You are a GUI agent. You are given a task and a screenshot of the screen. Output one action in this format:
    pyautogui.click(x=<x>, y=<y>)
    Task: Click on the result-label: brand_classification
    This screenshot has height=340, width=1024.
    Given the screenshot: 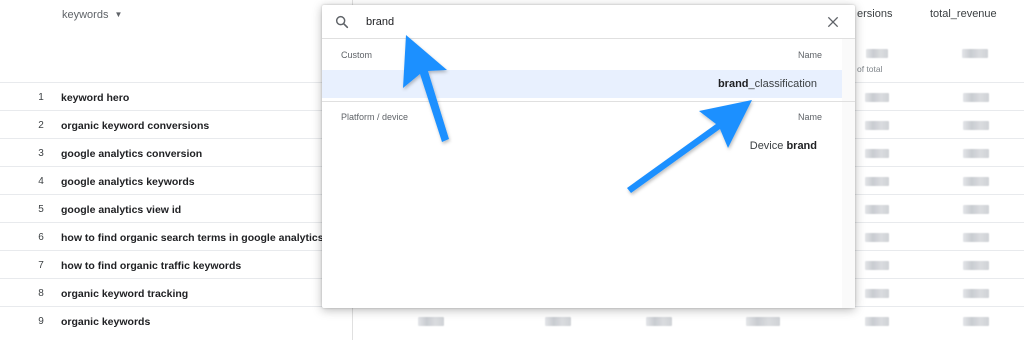 What is the action you would take?
    pyautogui.click(x=767, y=84)
    